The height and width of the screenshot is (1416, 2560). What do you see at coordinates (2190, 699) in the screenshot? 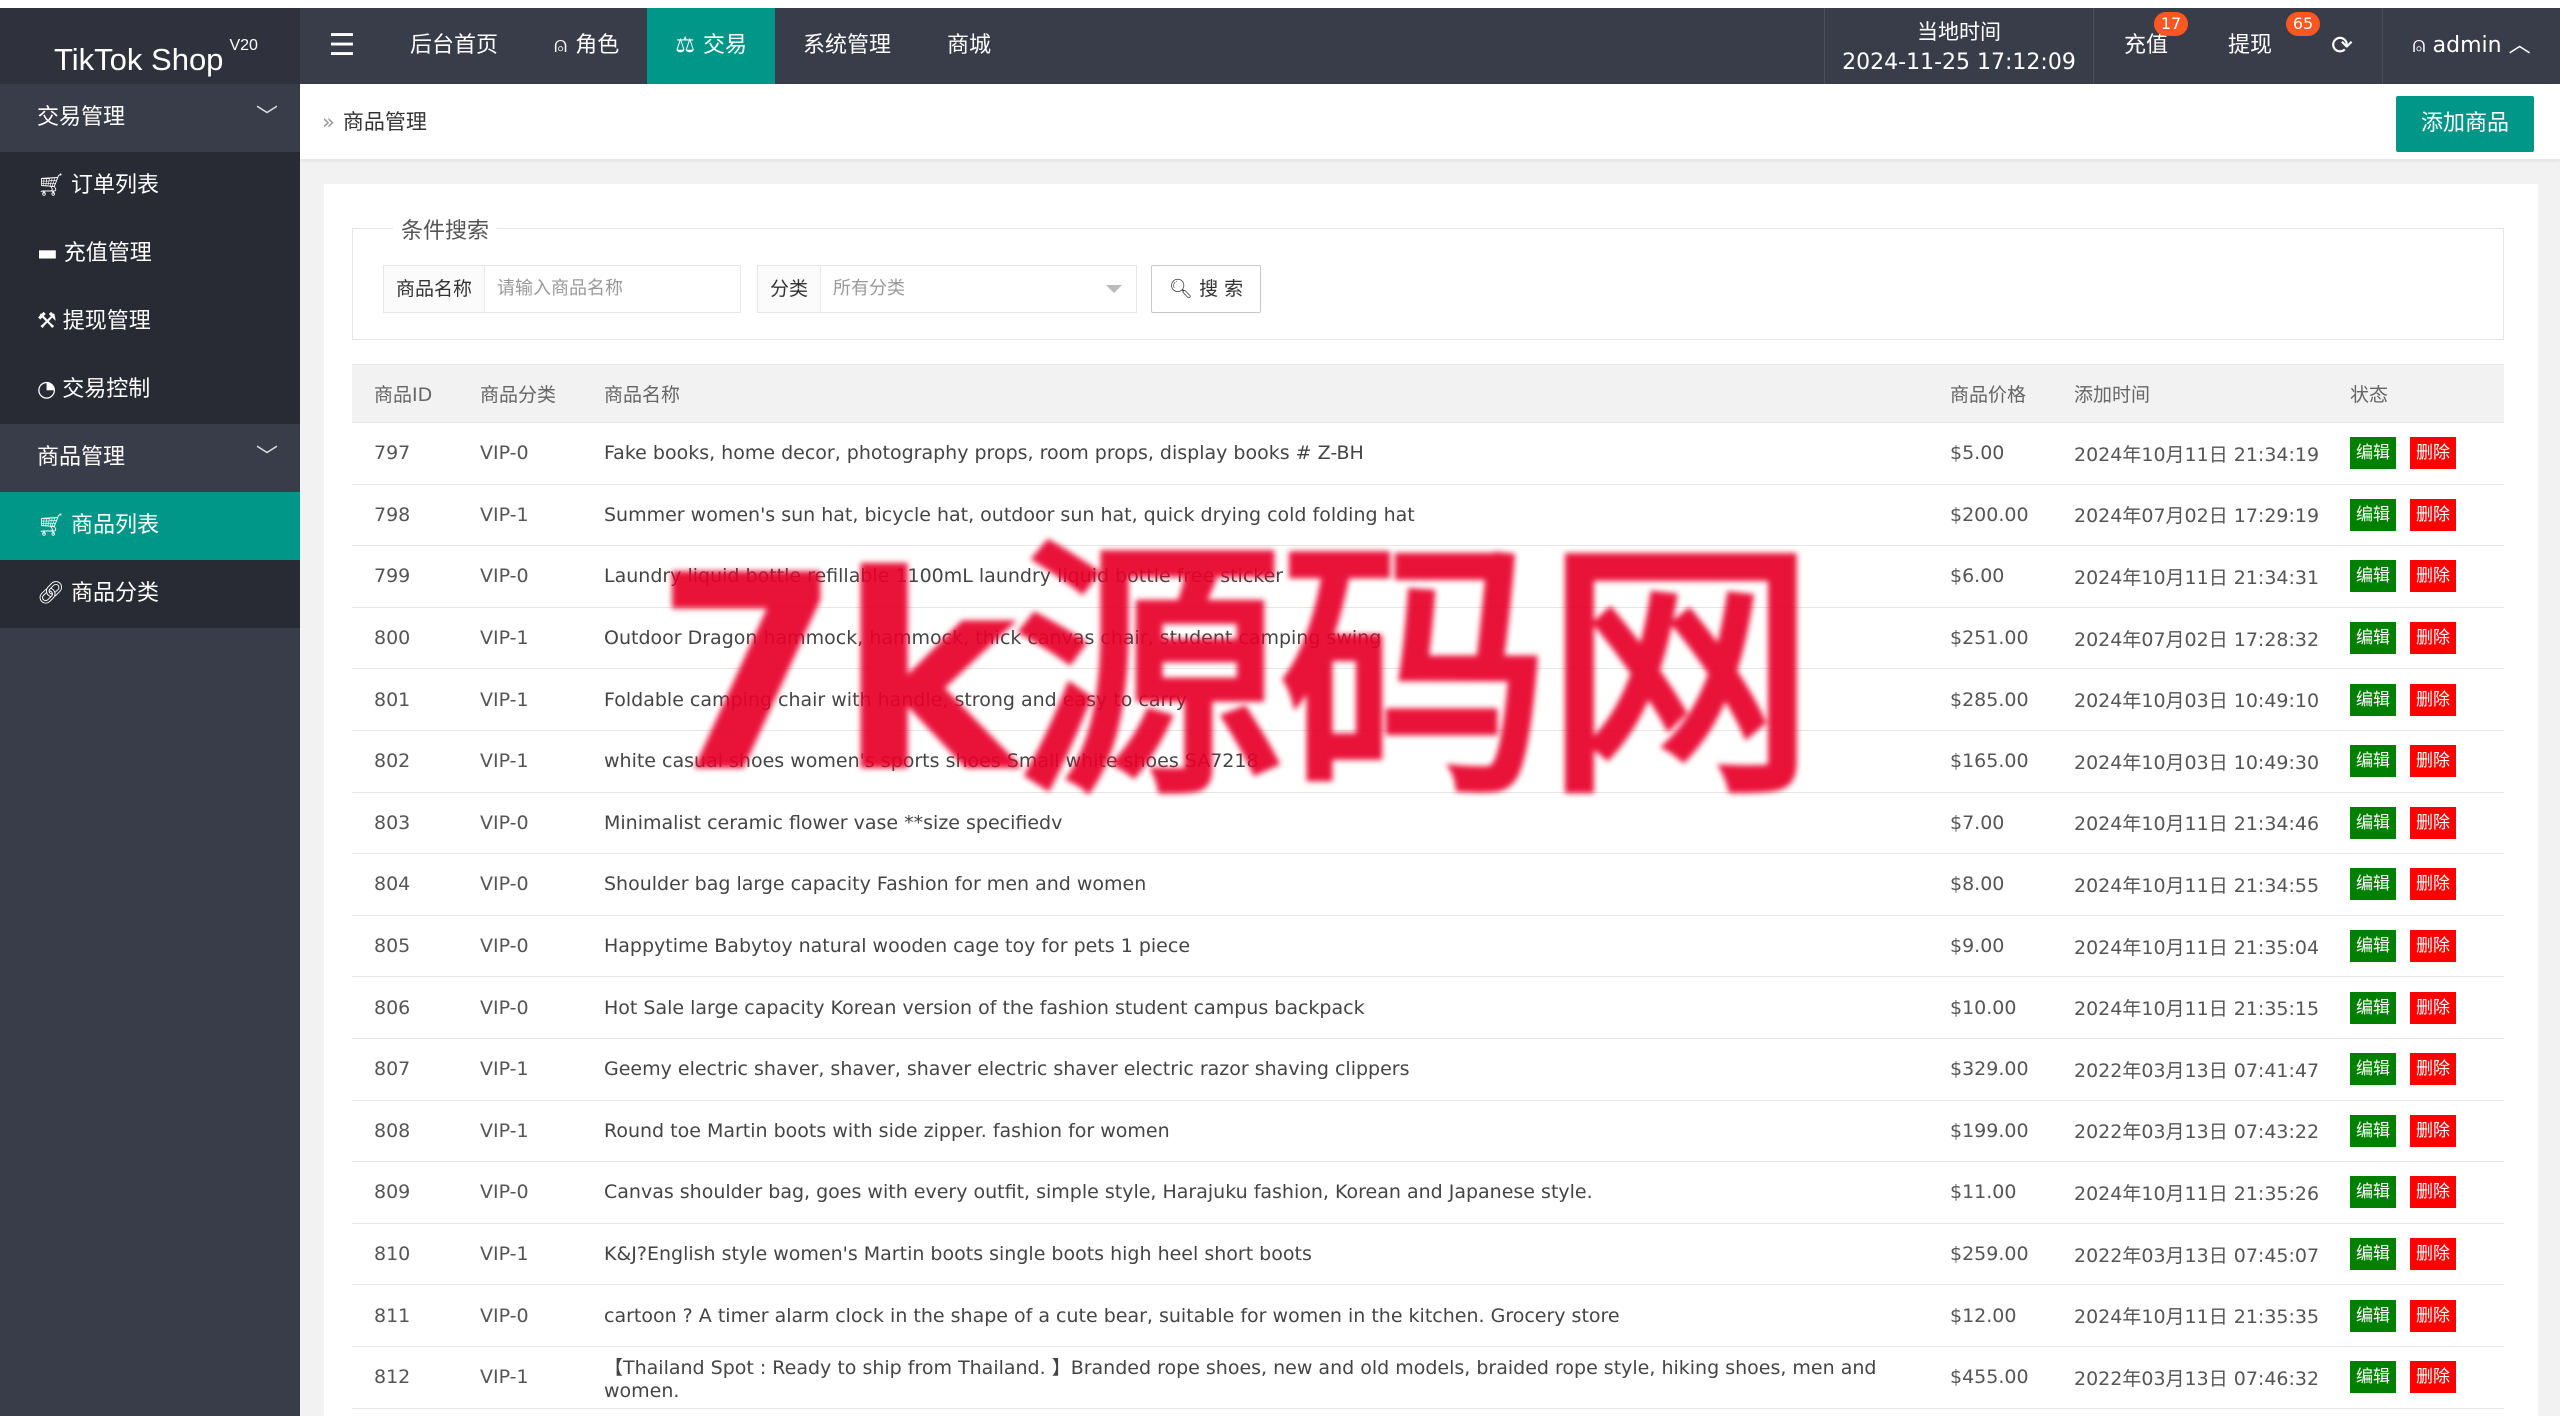
I see `cell-time: 2024年10月03日 10:49:10` at bounding box center [2190, 699].